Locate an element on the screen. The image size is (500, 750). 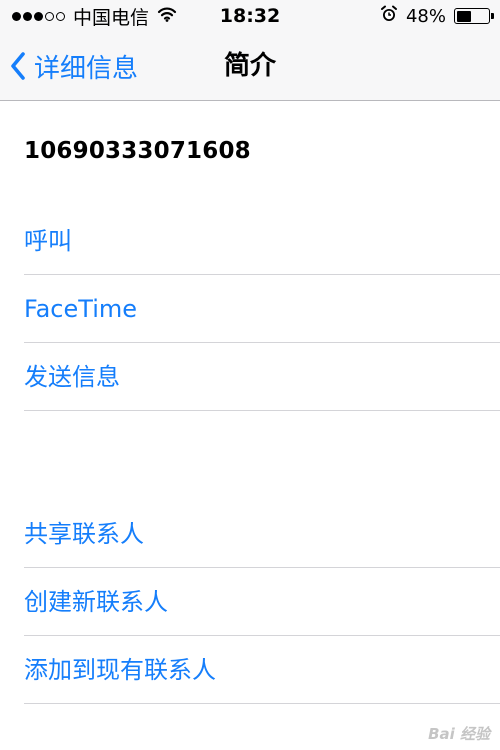
watermark: Bai 经验 is located at coordinates (459, 734).